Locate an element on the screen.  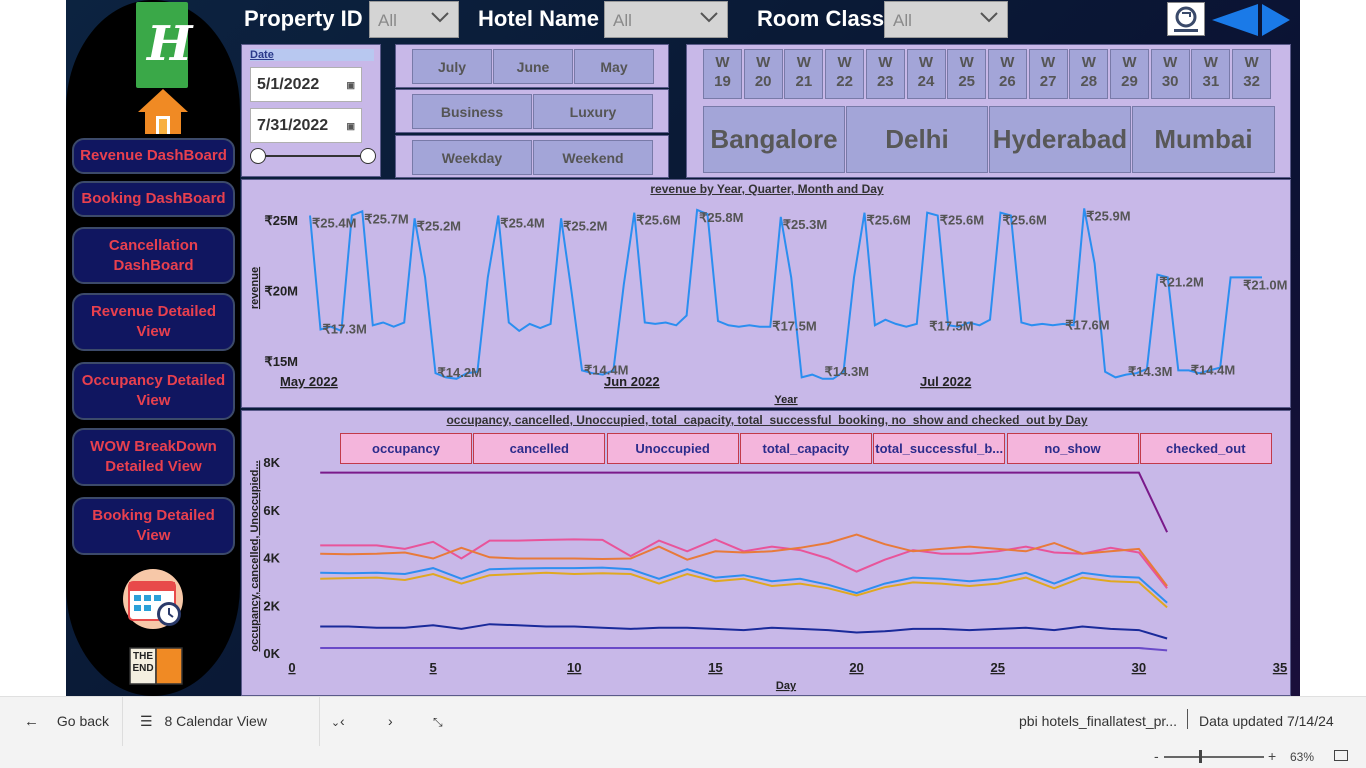
data-label: ₹14.3M is located at coordinates (1150, 371).